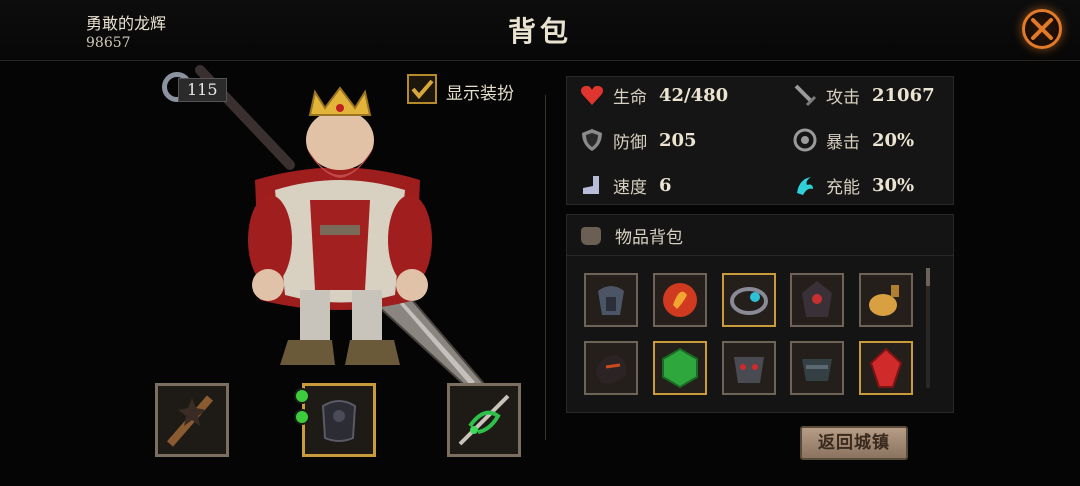  Describe the element at coordinates (843, 187) in the screenshot. I see `stat-charge-label: 充能` at that location.